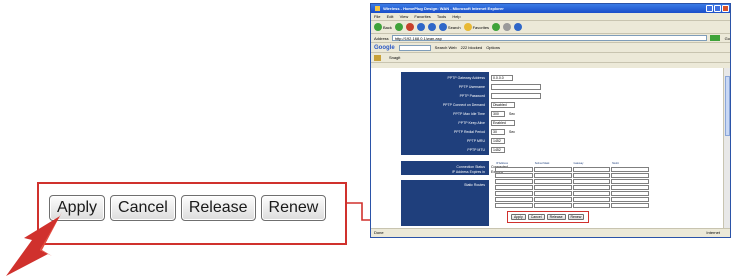 The height and width of the screenshot is (277, 733). I want to click on menu-file: File, so click(377, 16).